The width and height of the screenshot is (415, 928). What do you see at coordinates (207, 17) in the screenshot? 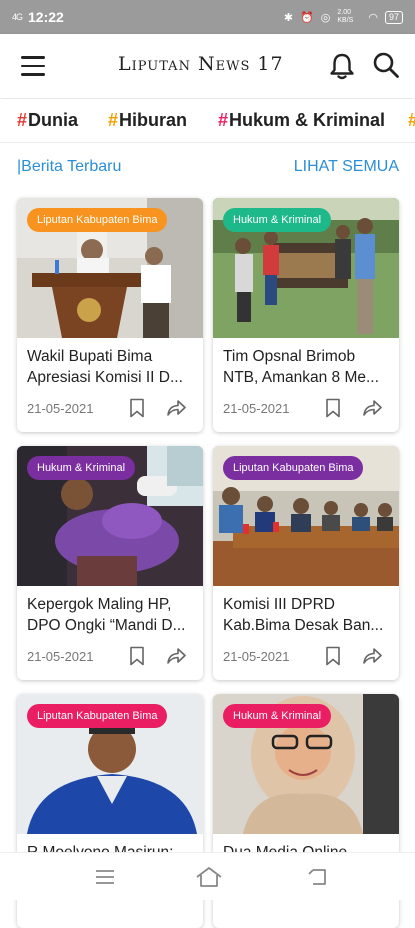
I see `status-bar: 4G 12:22 ✱ ⏰ ◎ 2.00 KB/S ◠ 97` at bounding box center [207, 17].